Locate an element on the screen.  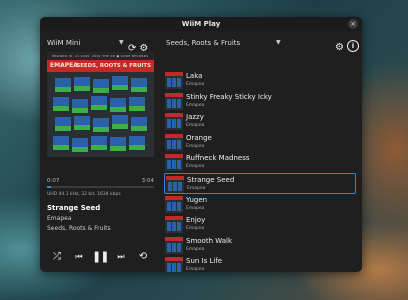
title-bar: WiiM Play × is located at coordinates (201, 24).